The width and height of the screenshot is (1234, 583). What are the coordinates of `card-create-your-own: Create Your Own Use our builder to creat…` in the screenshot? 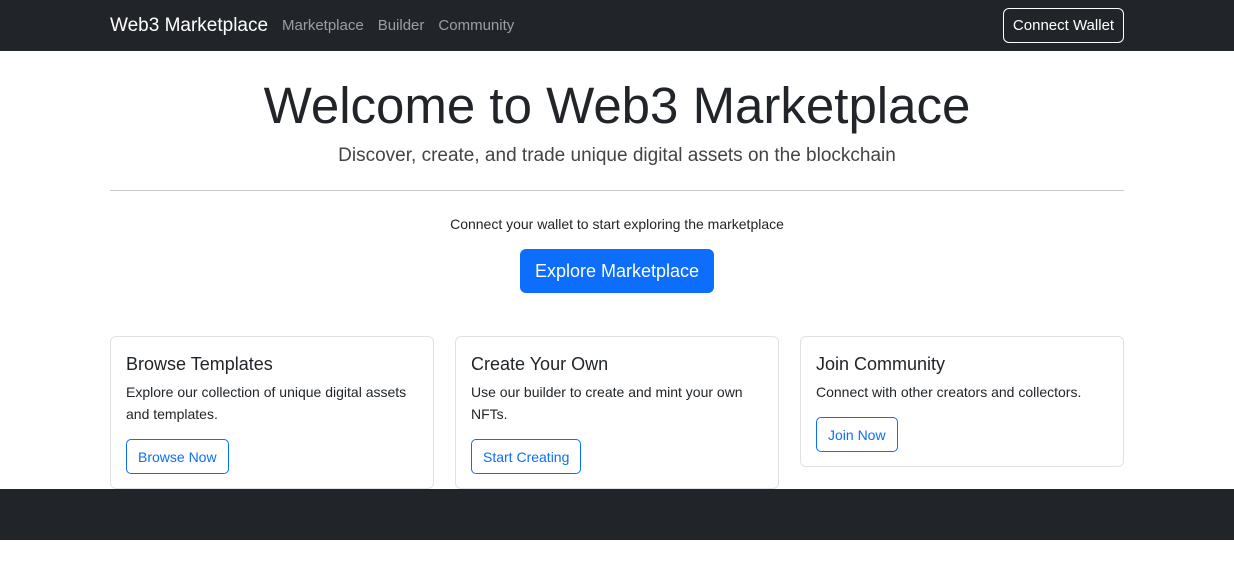 It's located at (617, 412).